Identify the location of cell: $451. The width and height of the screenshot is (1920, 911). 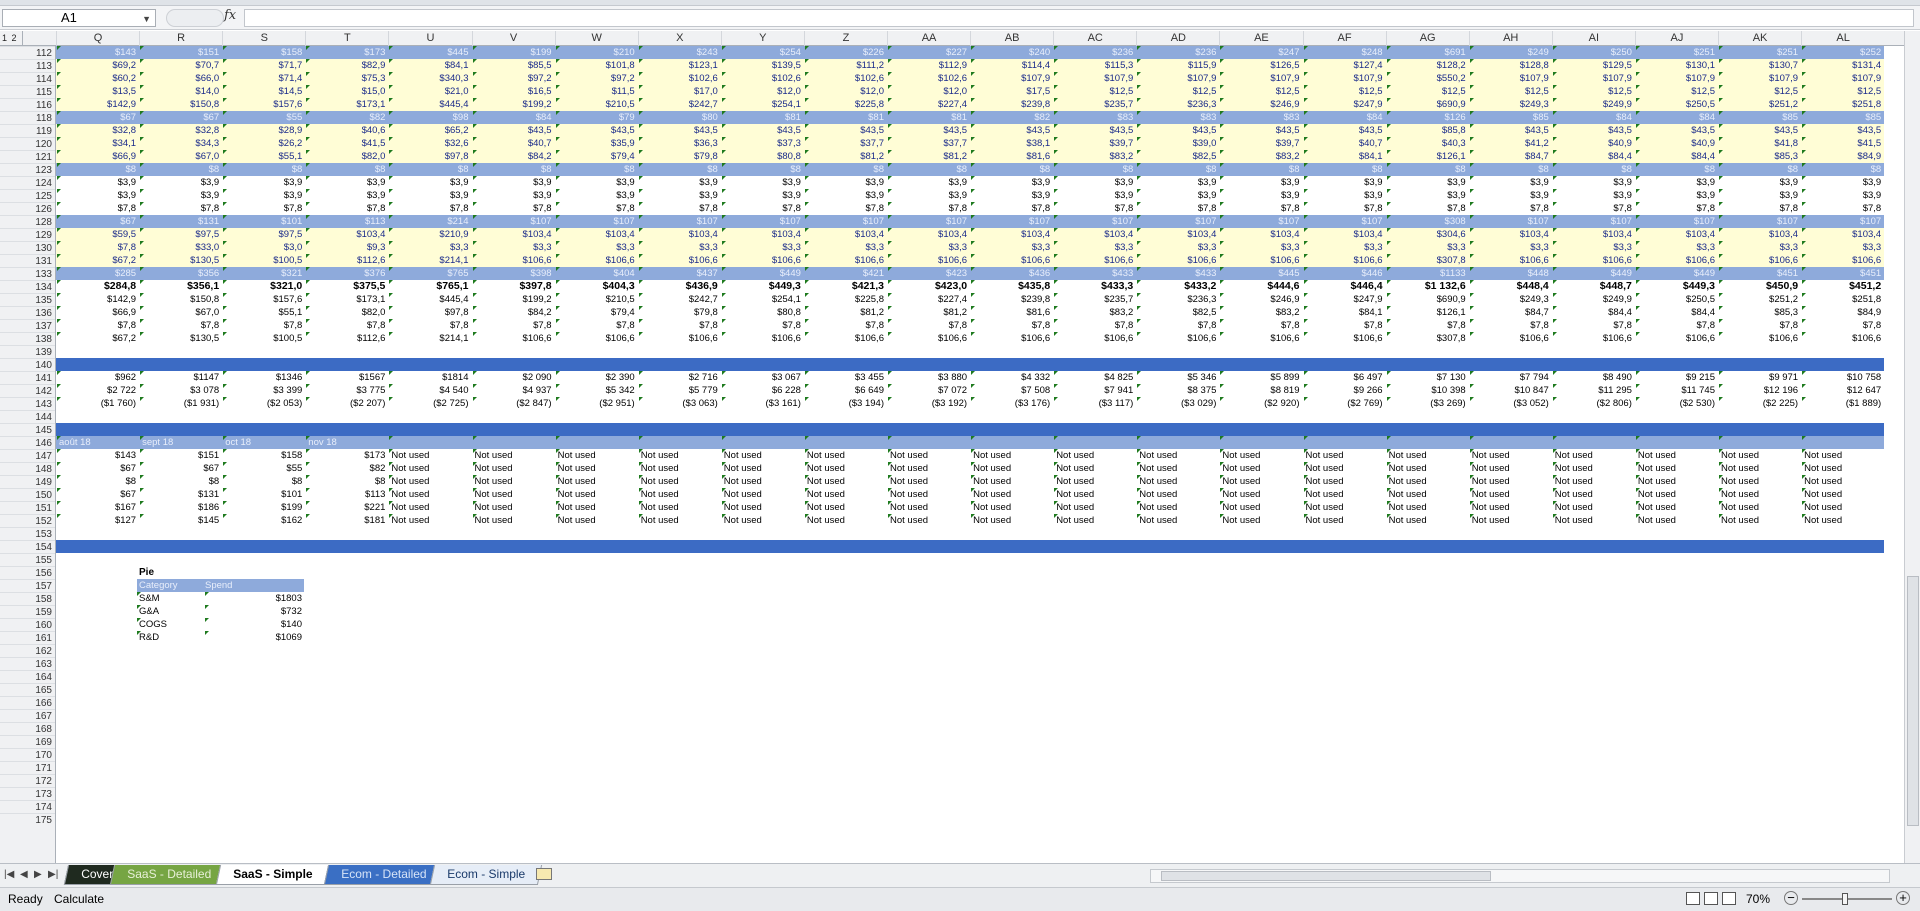
(1759, 273).